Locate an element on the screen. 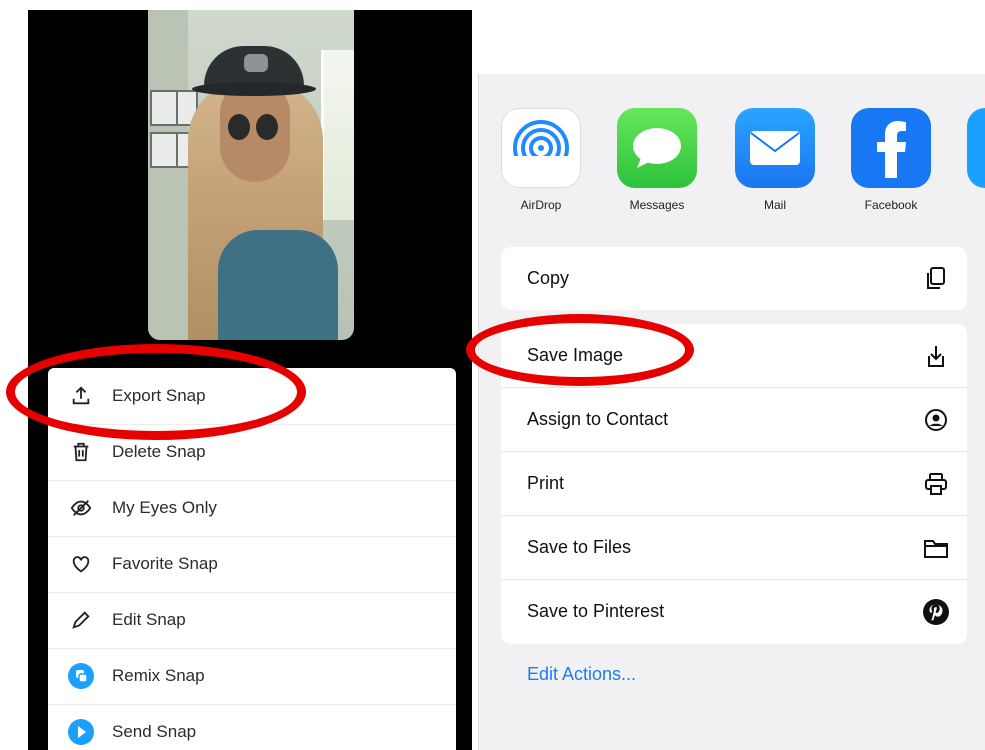 This screenshot has height=750, width=985. send-snap-item: Send Snap is located at coordinates (252, 727).